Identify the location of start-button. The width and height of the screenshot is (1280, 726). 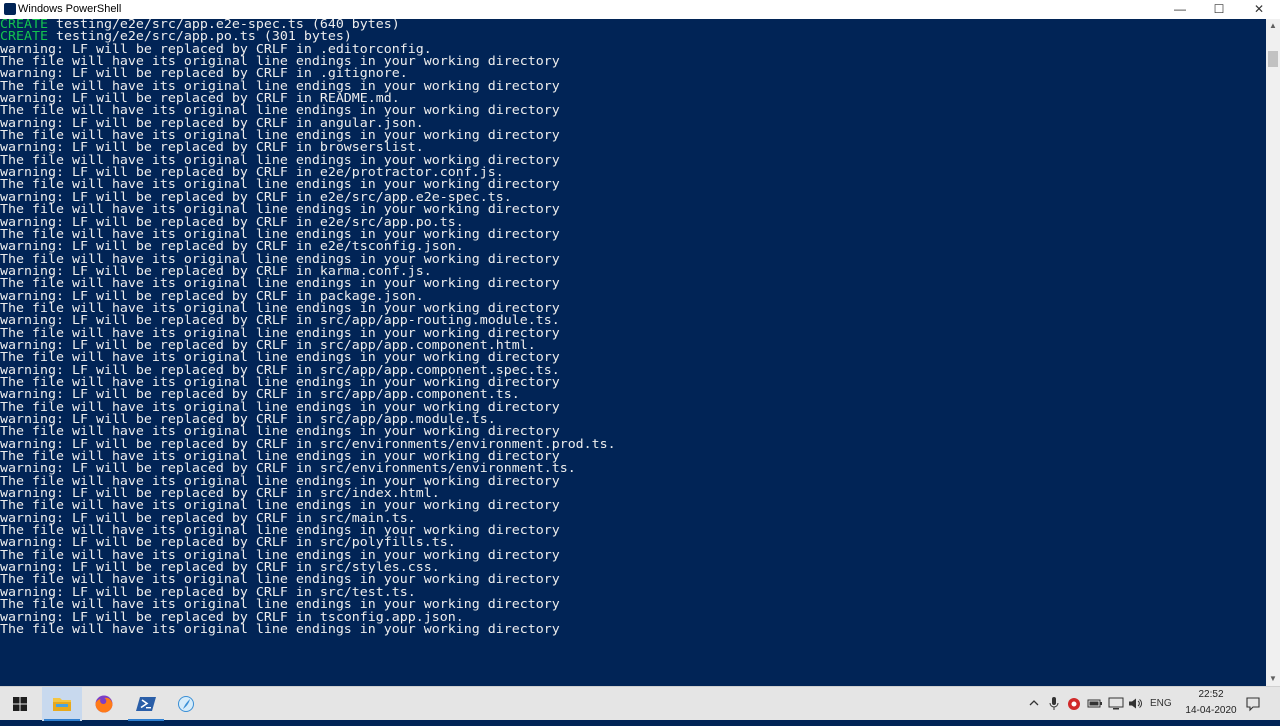
(20, 704).